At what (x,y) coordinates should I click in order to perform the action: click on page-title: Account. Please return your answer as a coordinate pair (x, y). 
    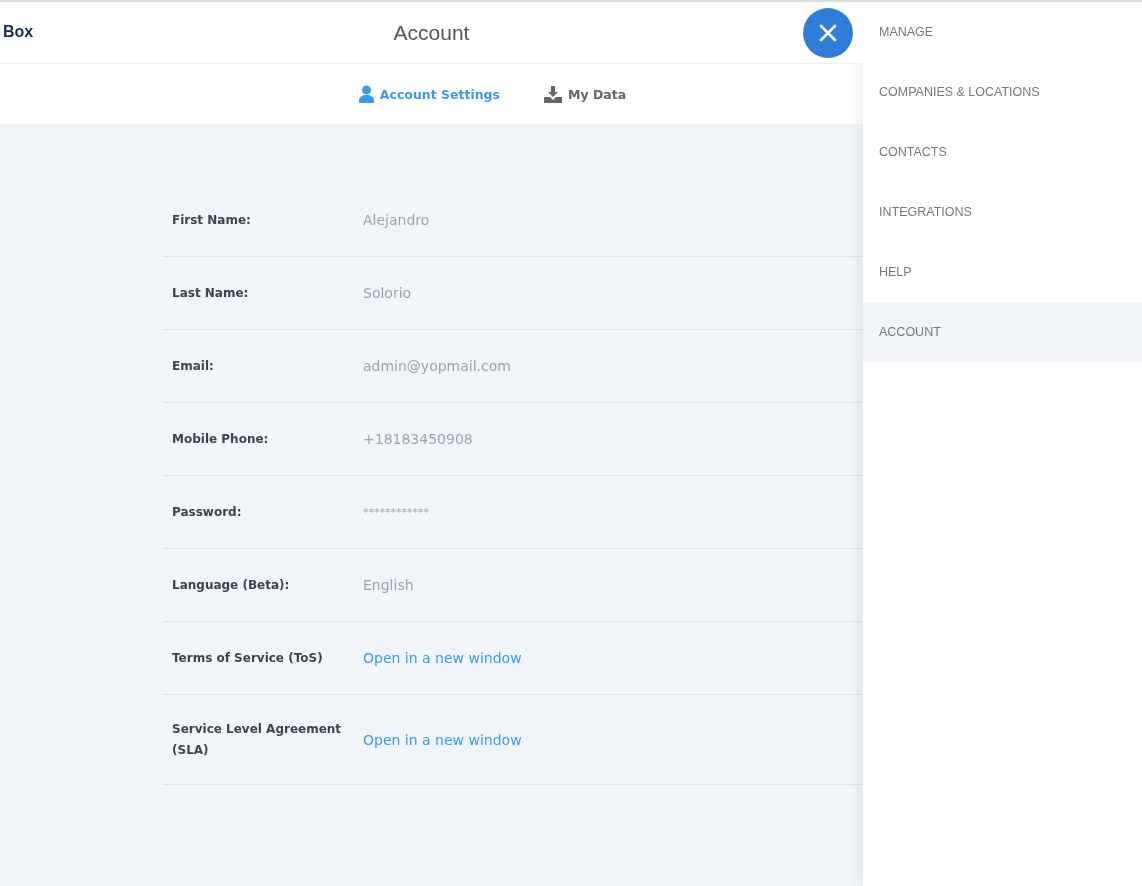
    Looking at the image, I should click on (431, 32).